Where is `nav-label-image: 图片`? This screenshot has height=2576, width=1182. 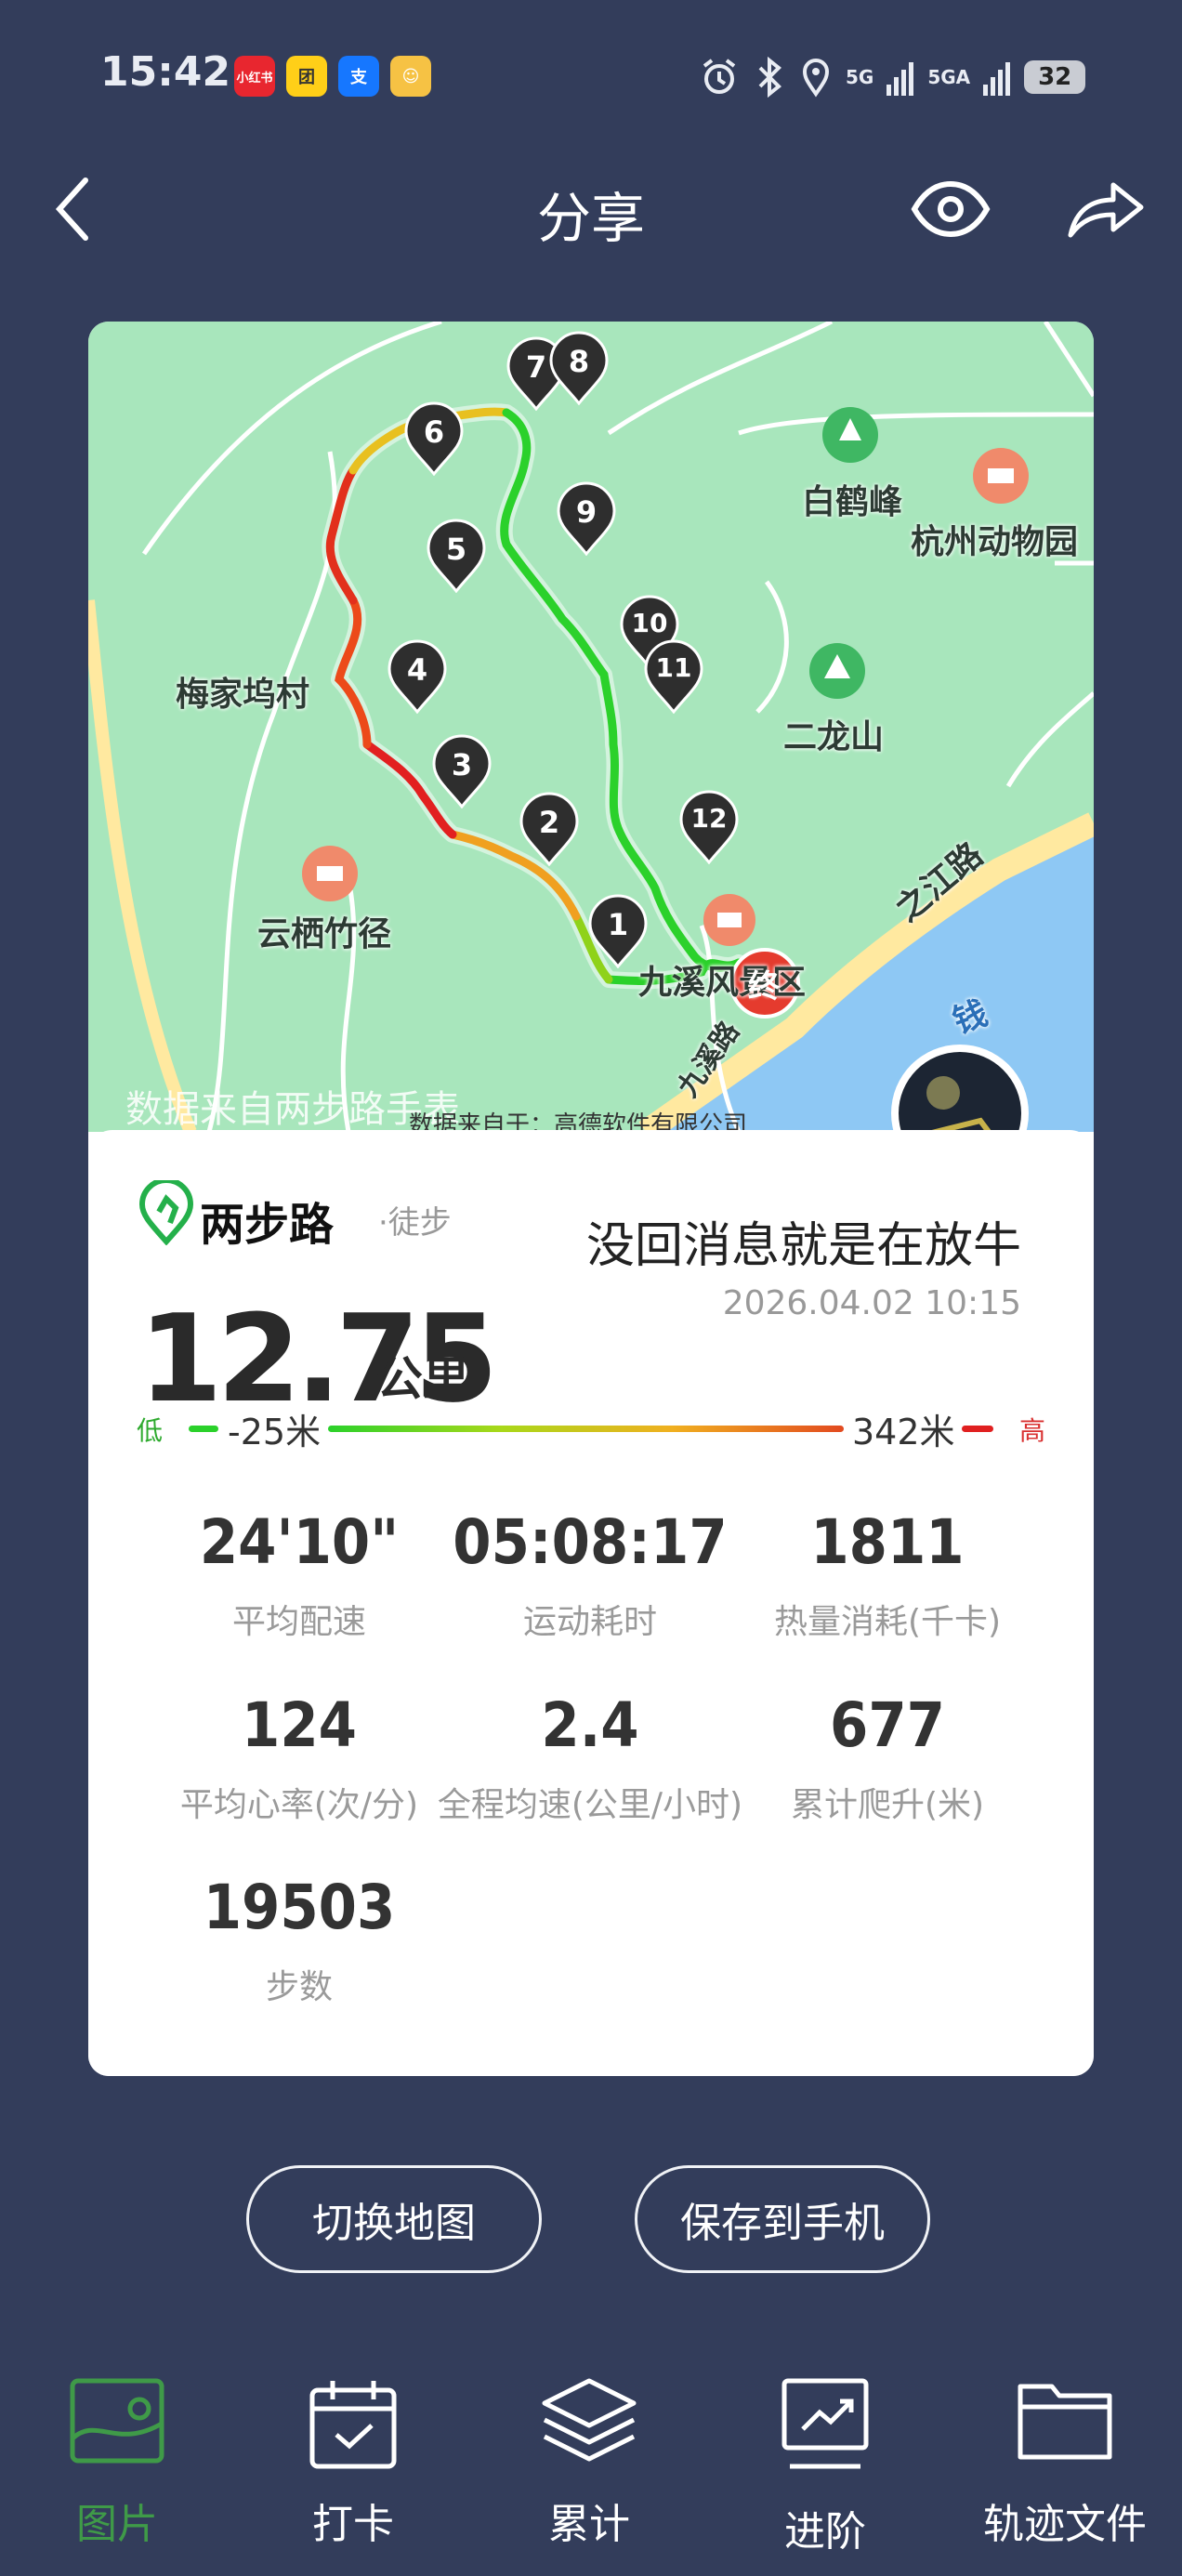
nav-label-image: 图片 is located at coordinates (117, 2524).